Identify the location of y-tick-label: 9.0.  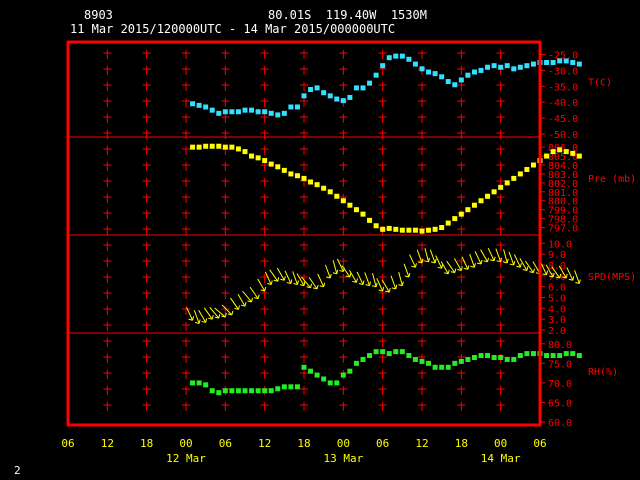
(557, 255).